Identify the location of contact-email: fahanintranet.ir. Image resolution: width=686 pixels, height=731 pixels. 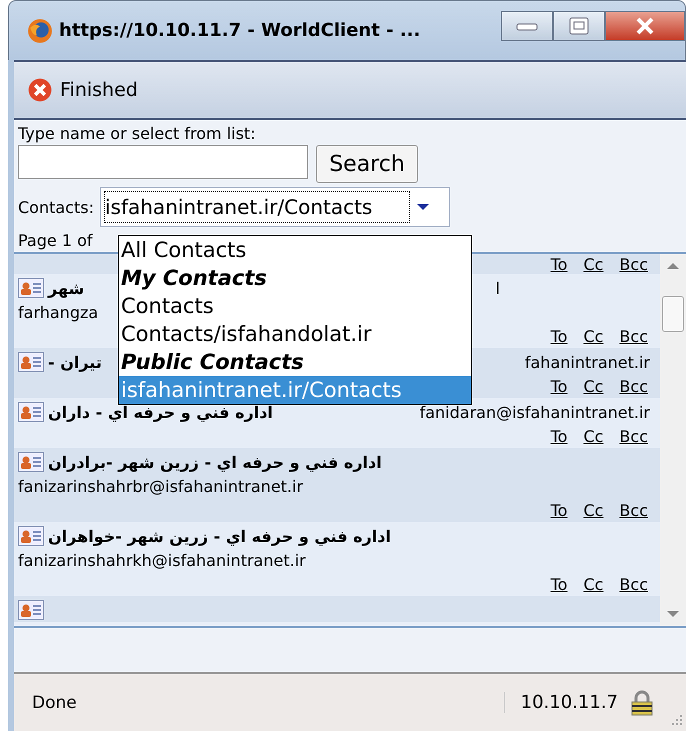
(587, 362).